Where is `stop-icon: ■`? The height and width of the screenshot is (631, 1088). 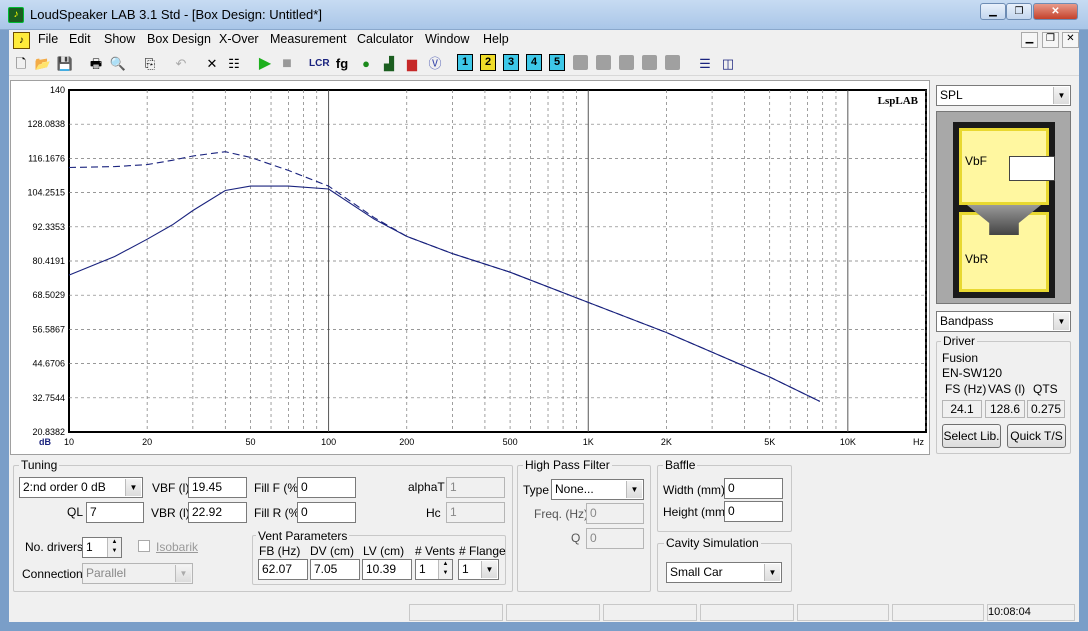 stop-icon: ■ is located at coordinates (287, 63).